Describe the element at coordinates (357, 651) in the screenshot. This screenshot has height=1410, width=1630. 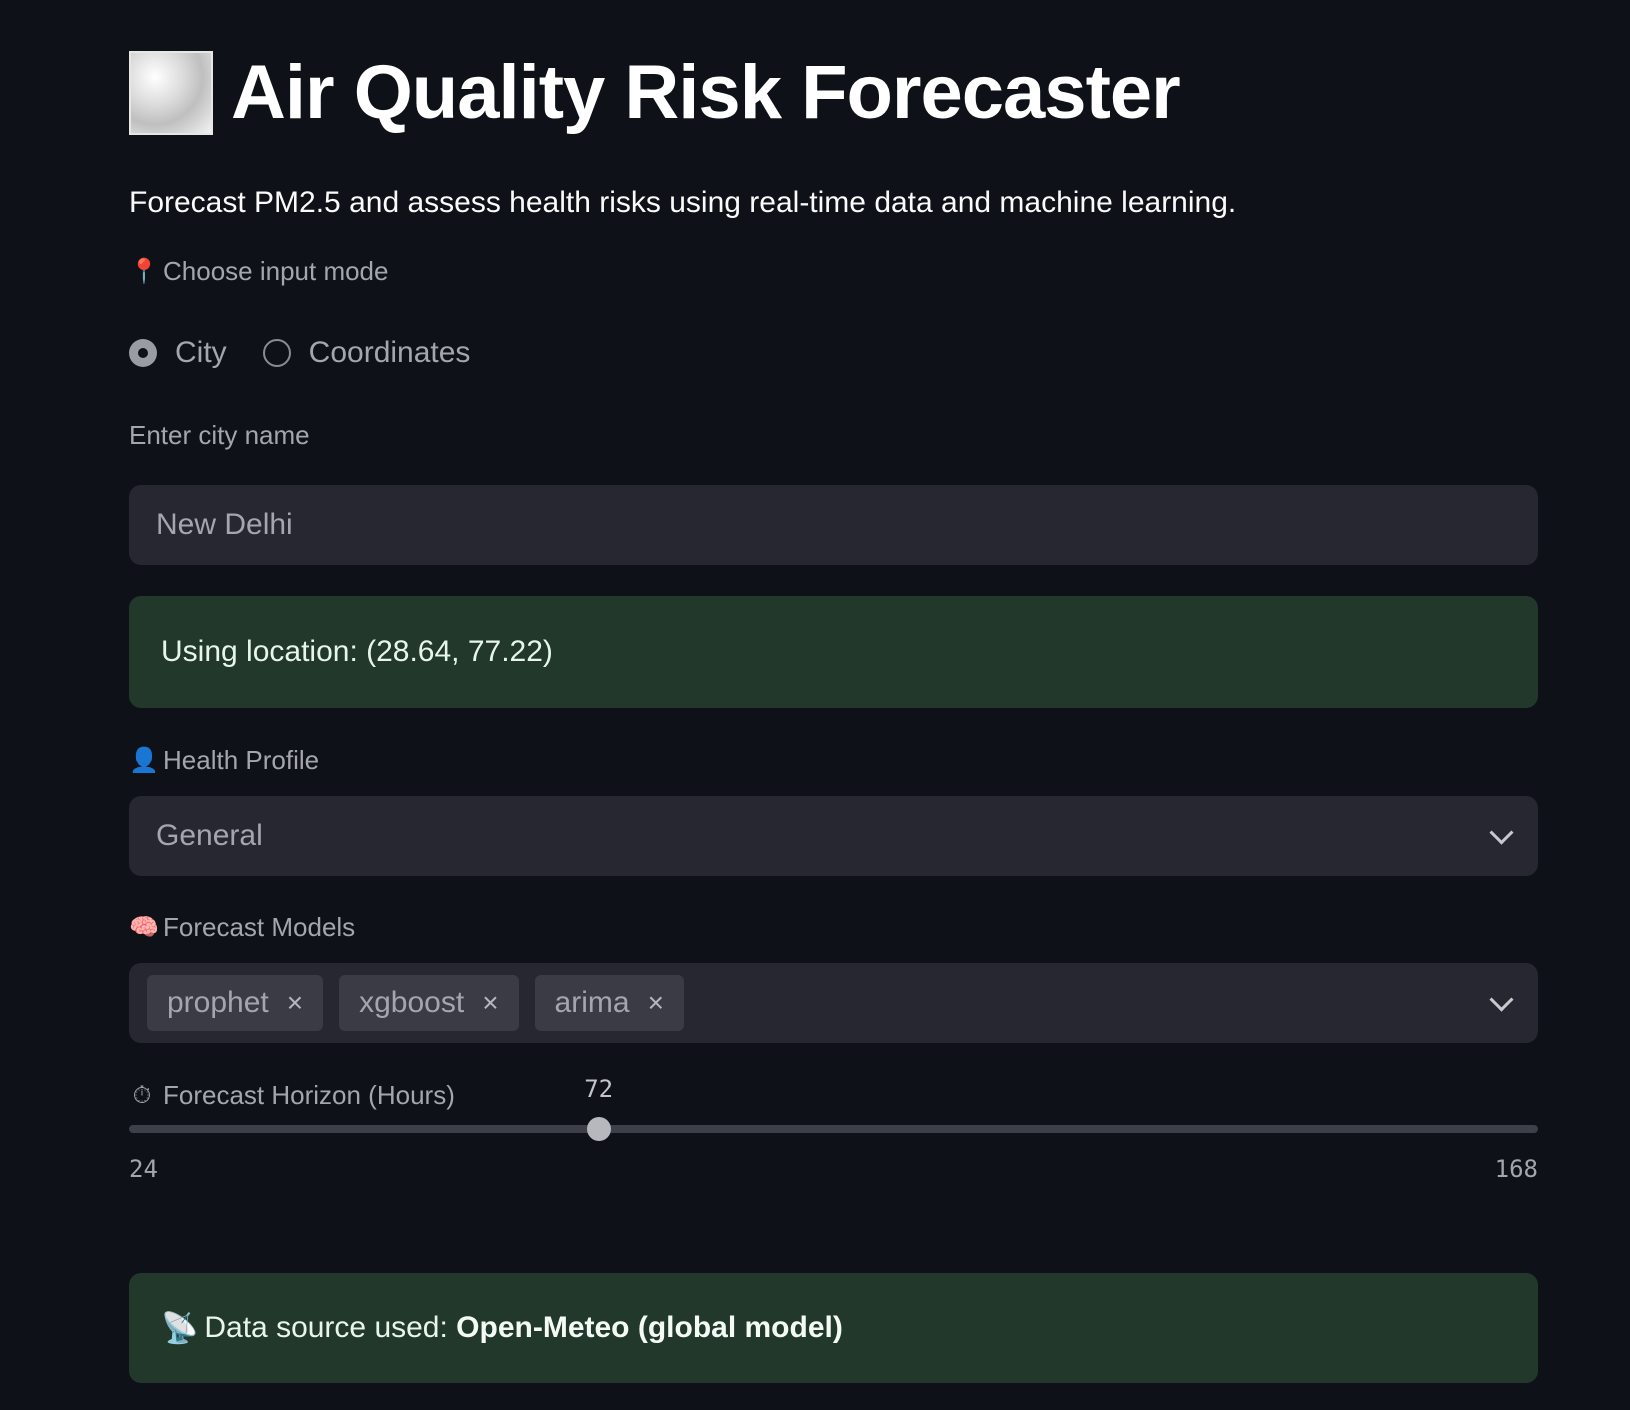
I see `location-alert-text: Using location: (28.64, 77.22)` at that location.